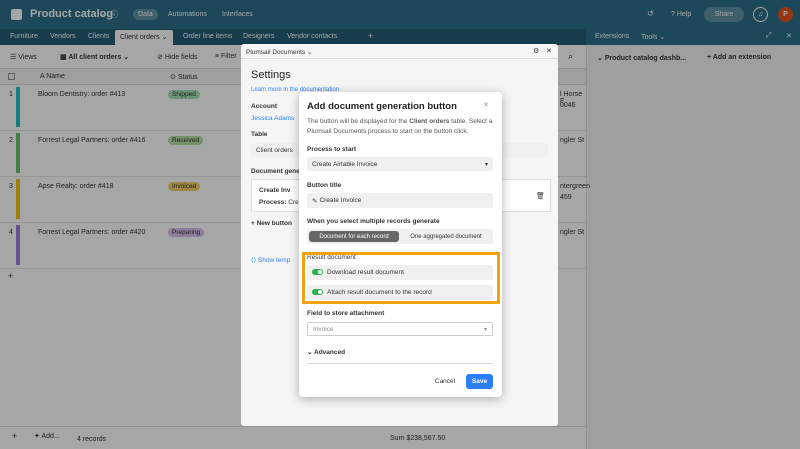 This screenshot has width=800, height=449. I want to click on button-title-input: ✎ Create Invoice, so click(400, 200).